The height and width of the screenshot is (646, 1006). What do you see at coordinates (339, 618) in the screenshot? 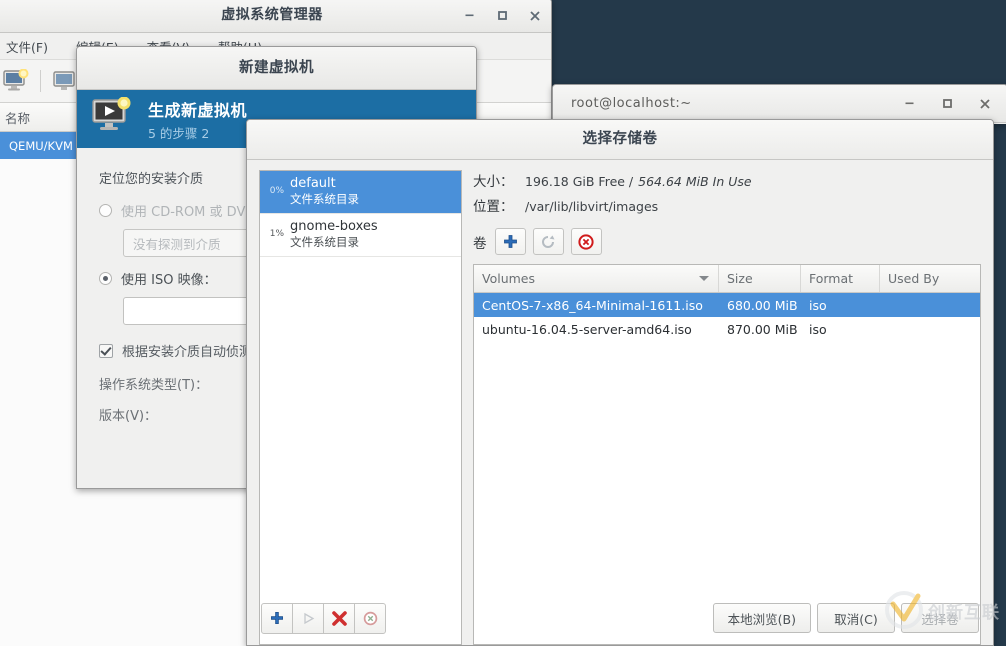
I see `delete-pool-icon` at bounding box center [339, 618].